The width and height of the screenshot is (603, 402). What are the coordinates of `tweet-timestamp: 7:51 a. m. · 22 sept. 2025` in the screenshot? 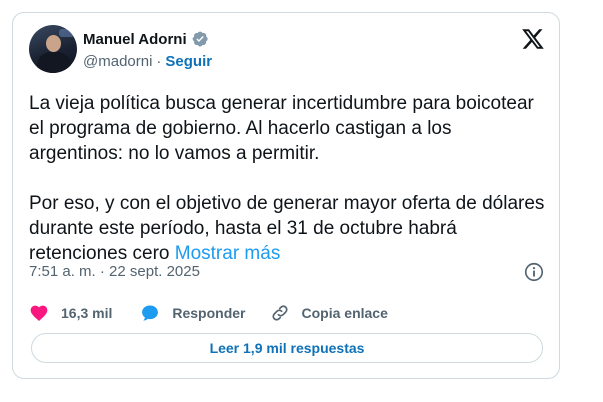 It's located at (114, 271).